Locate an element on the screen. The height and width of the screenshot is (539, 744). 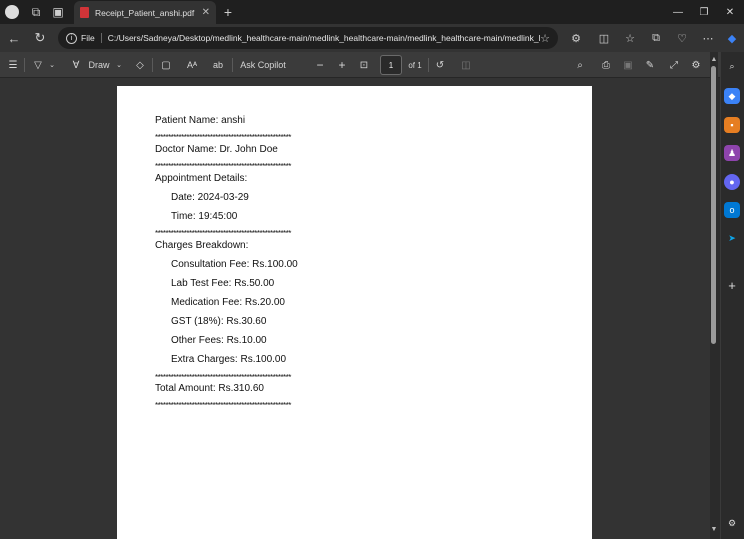
consultation-fee: Consultation Fee: Rs.100.00 is located at coordinates (234, 264).